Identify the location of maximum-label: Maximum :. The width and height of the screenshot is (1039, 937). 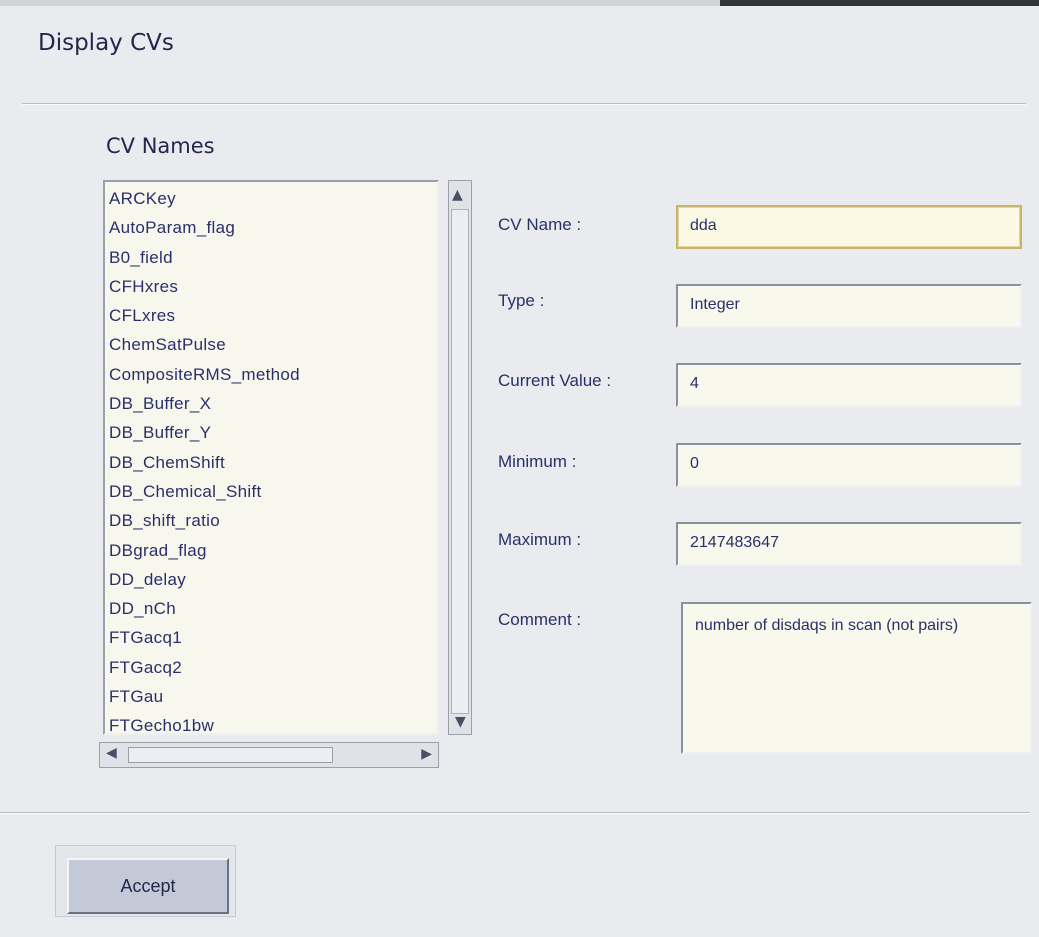
(540, 539).